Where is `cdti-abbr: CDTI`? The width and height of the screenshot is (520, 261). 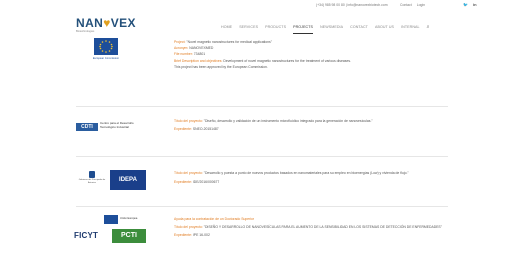
cdti-abbr: CDTI is located at coordinates (87, 127).